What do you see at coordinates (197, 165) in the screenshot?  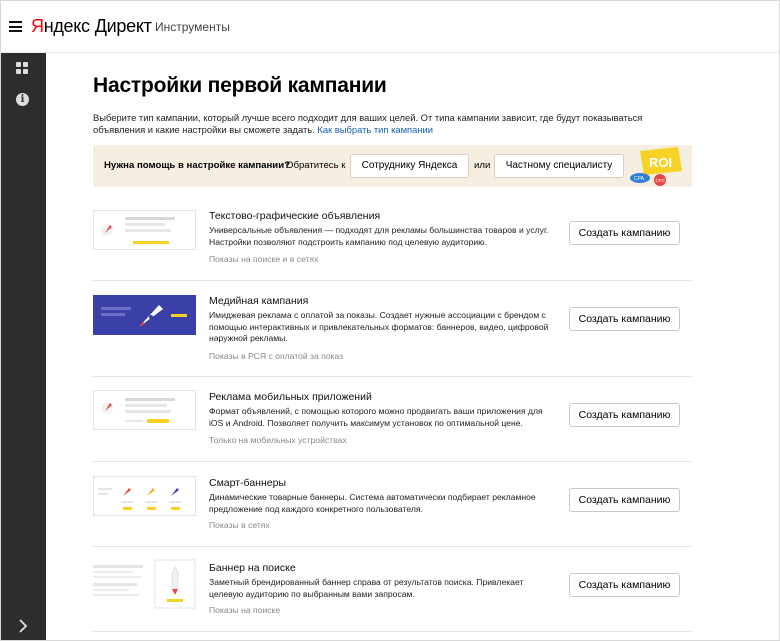 I see `help-question: Нужна помощь в настройке кампании?` at bounding box center [197, 165].